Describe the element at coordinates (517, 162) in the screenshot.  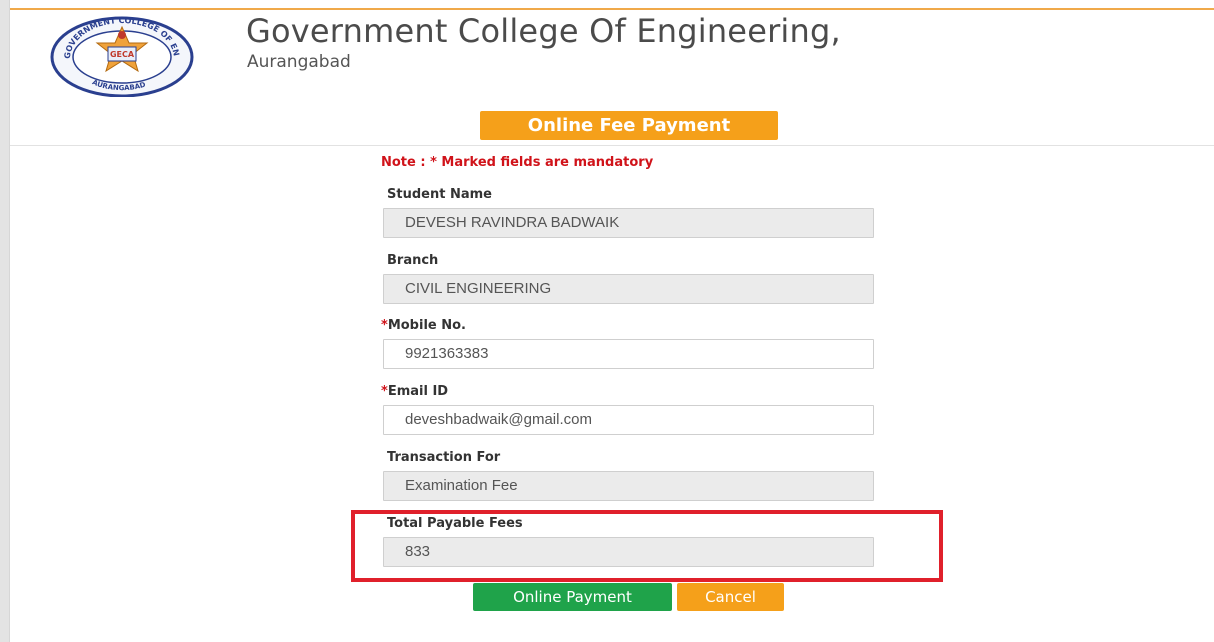
I see `mandatory-note: Note : * Marked fields are mandatory` at that location.